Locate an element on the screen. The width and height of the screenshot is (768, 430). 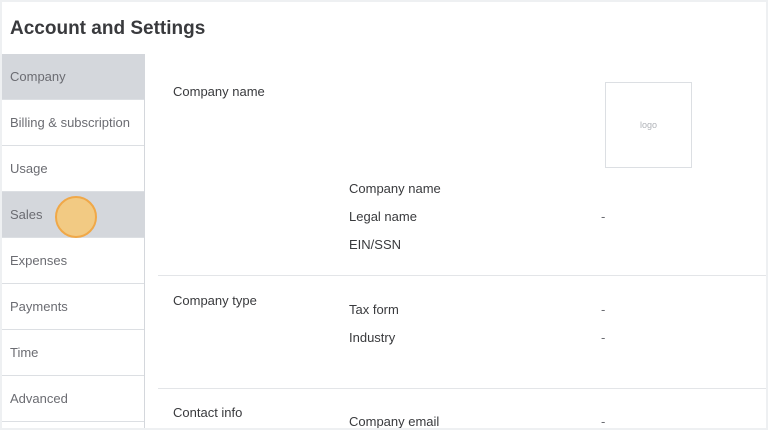
company-logo-upload: logo is located at coordinates (648, 125).